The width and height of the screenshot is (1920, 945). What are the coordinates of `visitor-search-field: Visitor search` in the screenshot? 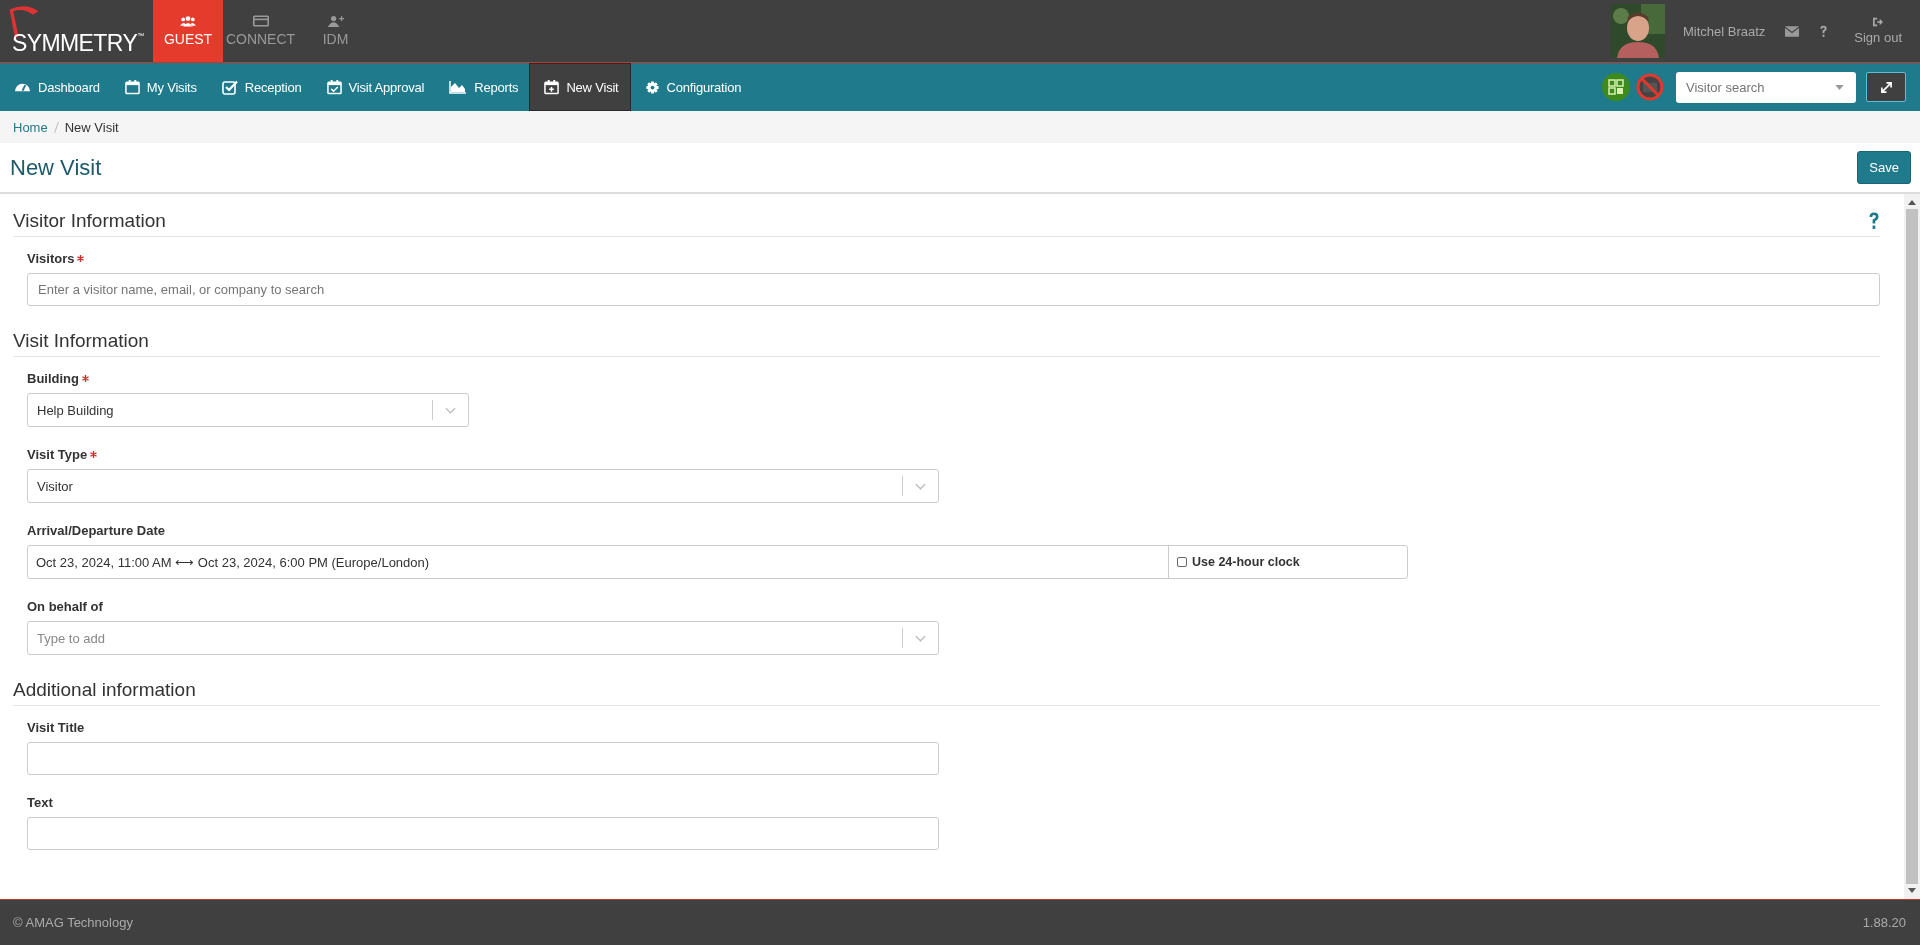 It's located at (1766, 87).